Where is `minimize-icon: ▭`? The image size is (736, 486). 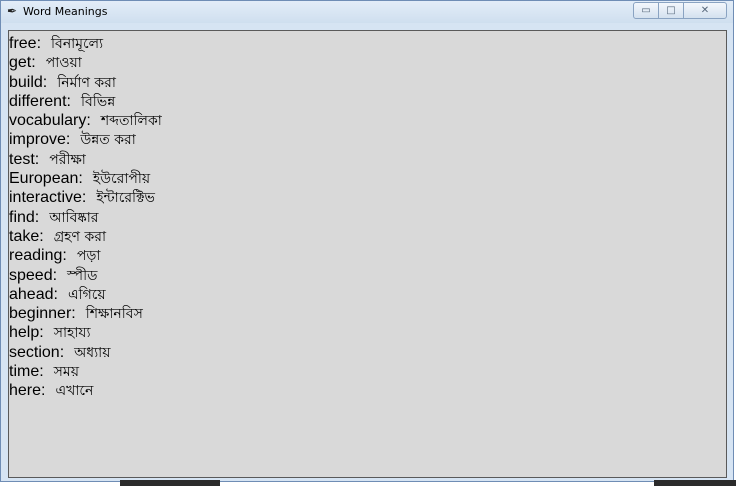
minimize-icon: ▭ is located at coordinates (646, 10).